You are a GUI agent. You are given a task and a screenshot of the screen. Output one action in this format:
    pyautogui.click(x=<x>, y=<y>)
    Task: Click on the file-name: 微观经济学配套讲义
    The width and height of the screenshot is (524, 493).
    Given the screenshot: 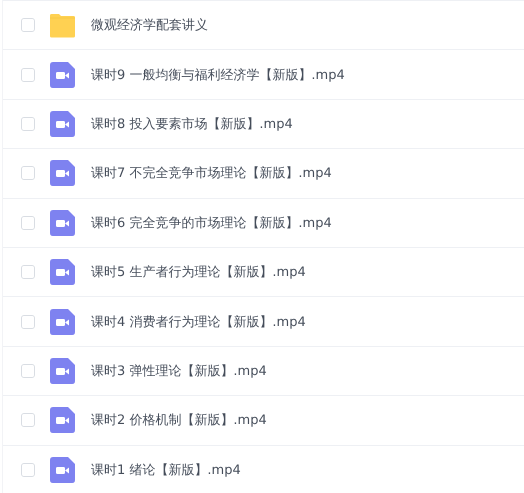 What is the action you would take?
    pyautogui.click(x=149, y=25)
    